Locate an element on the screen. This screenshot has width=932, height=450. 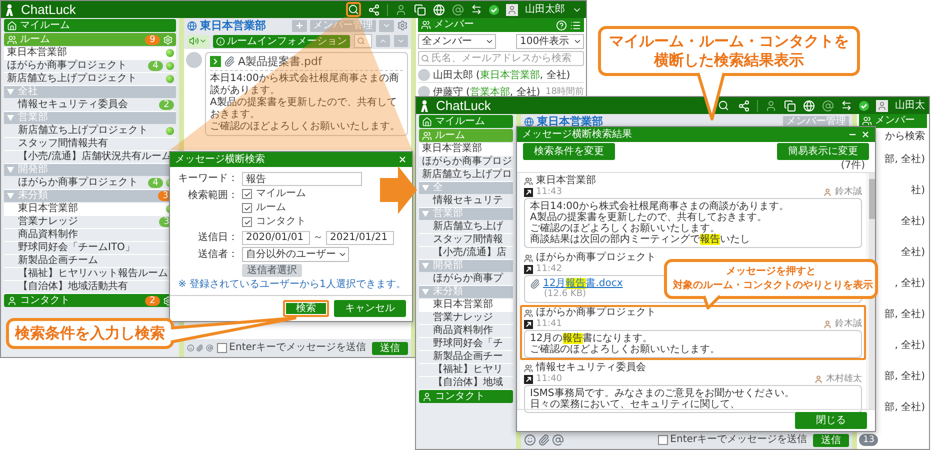
home-icon is located at coordinates (12, 25).